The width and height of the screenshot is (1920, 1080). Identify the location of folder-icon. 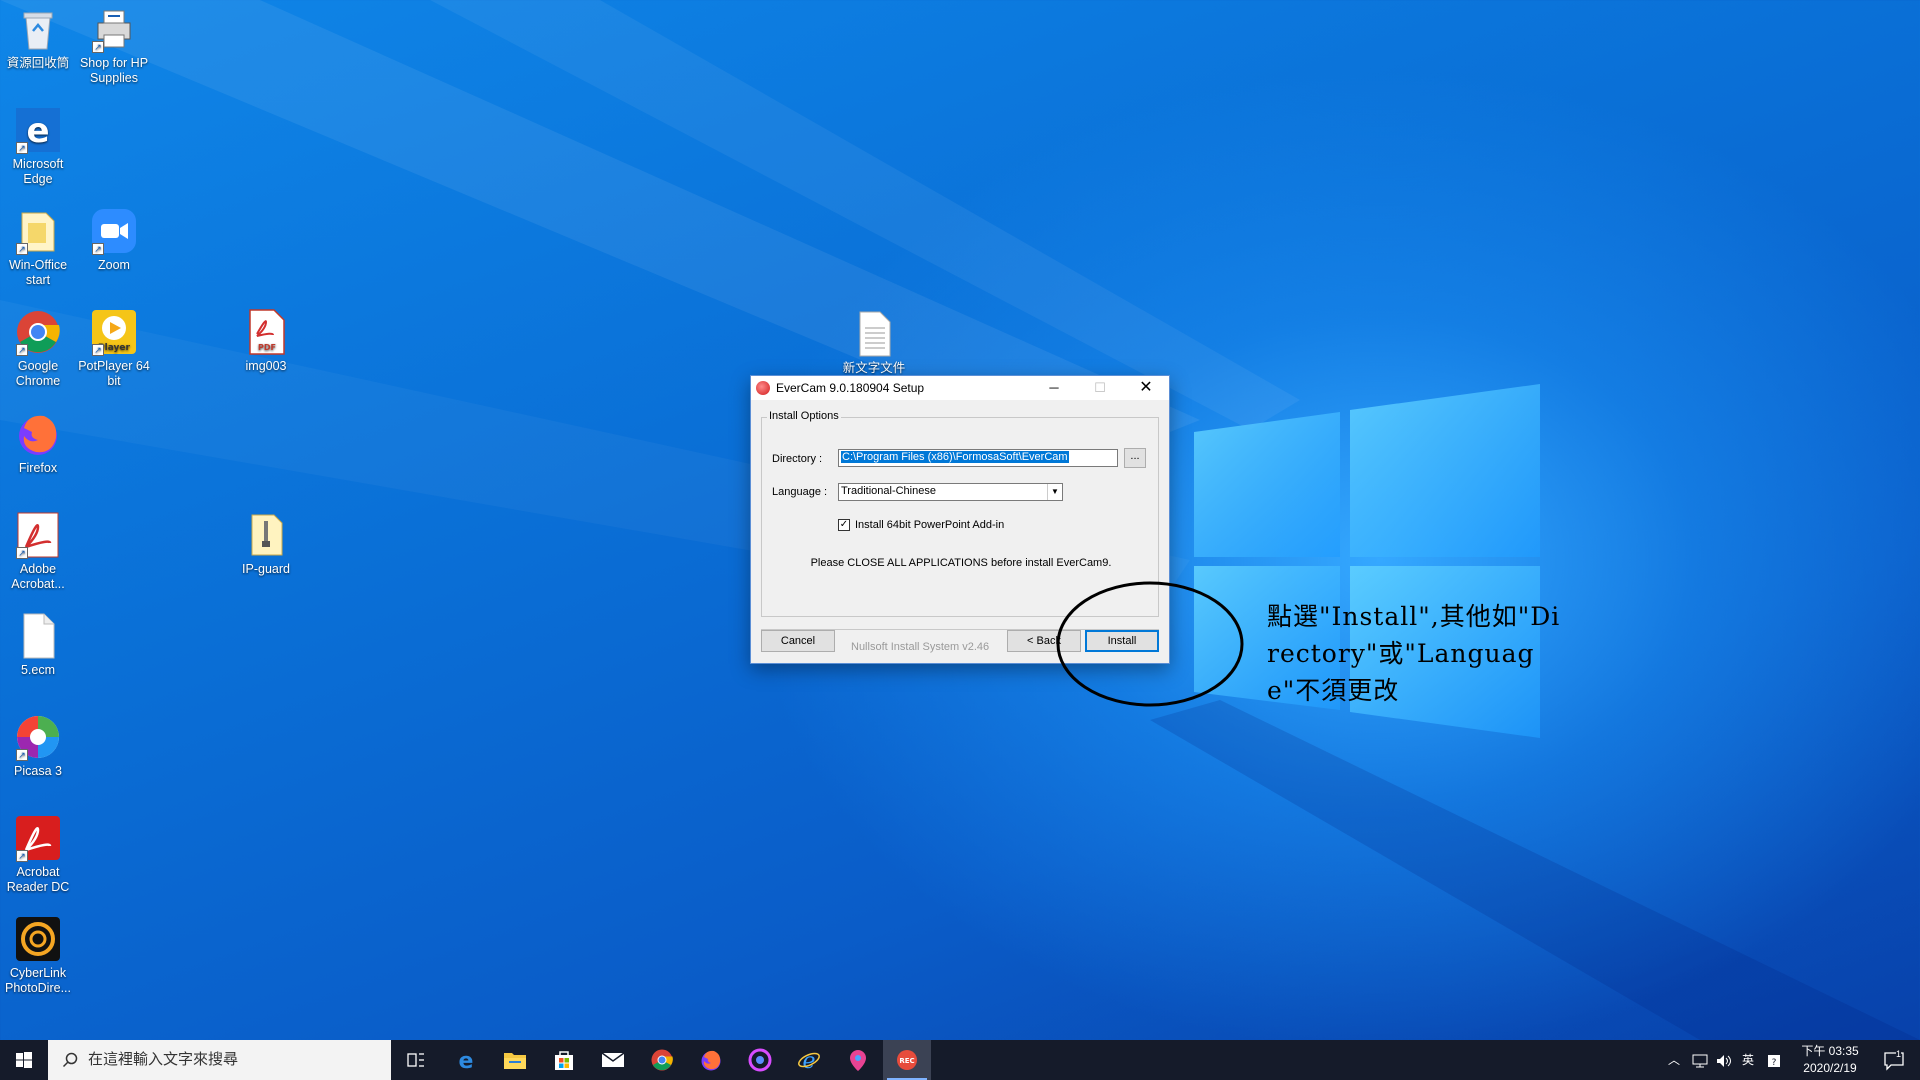
(515, 1061).